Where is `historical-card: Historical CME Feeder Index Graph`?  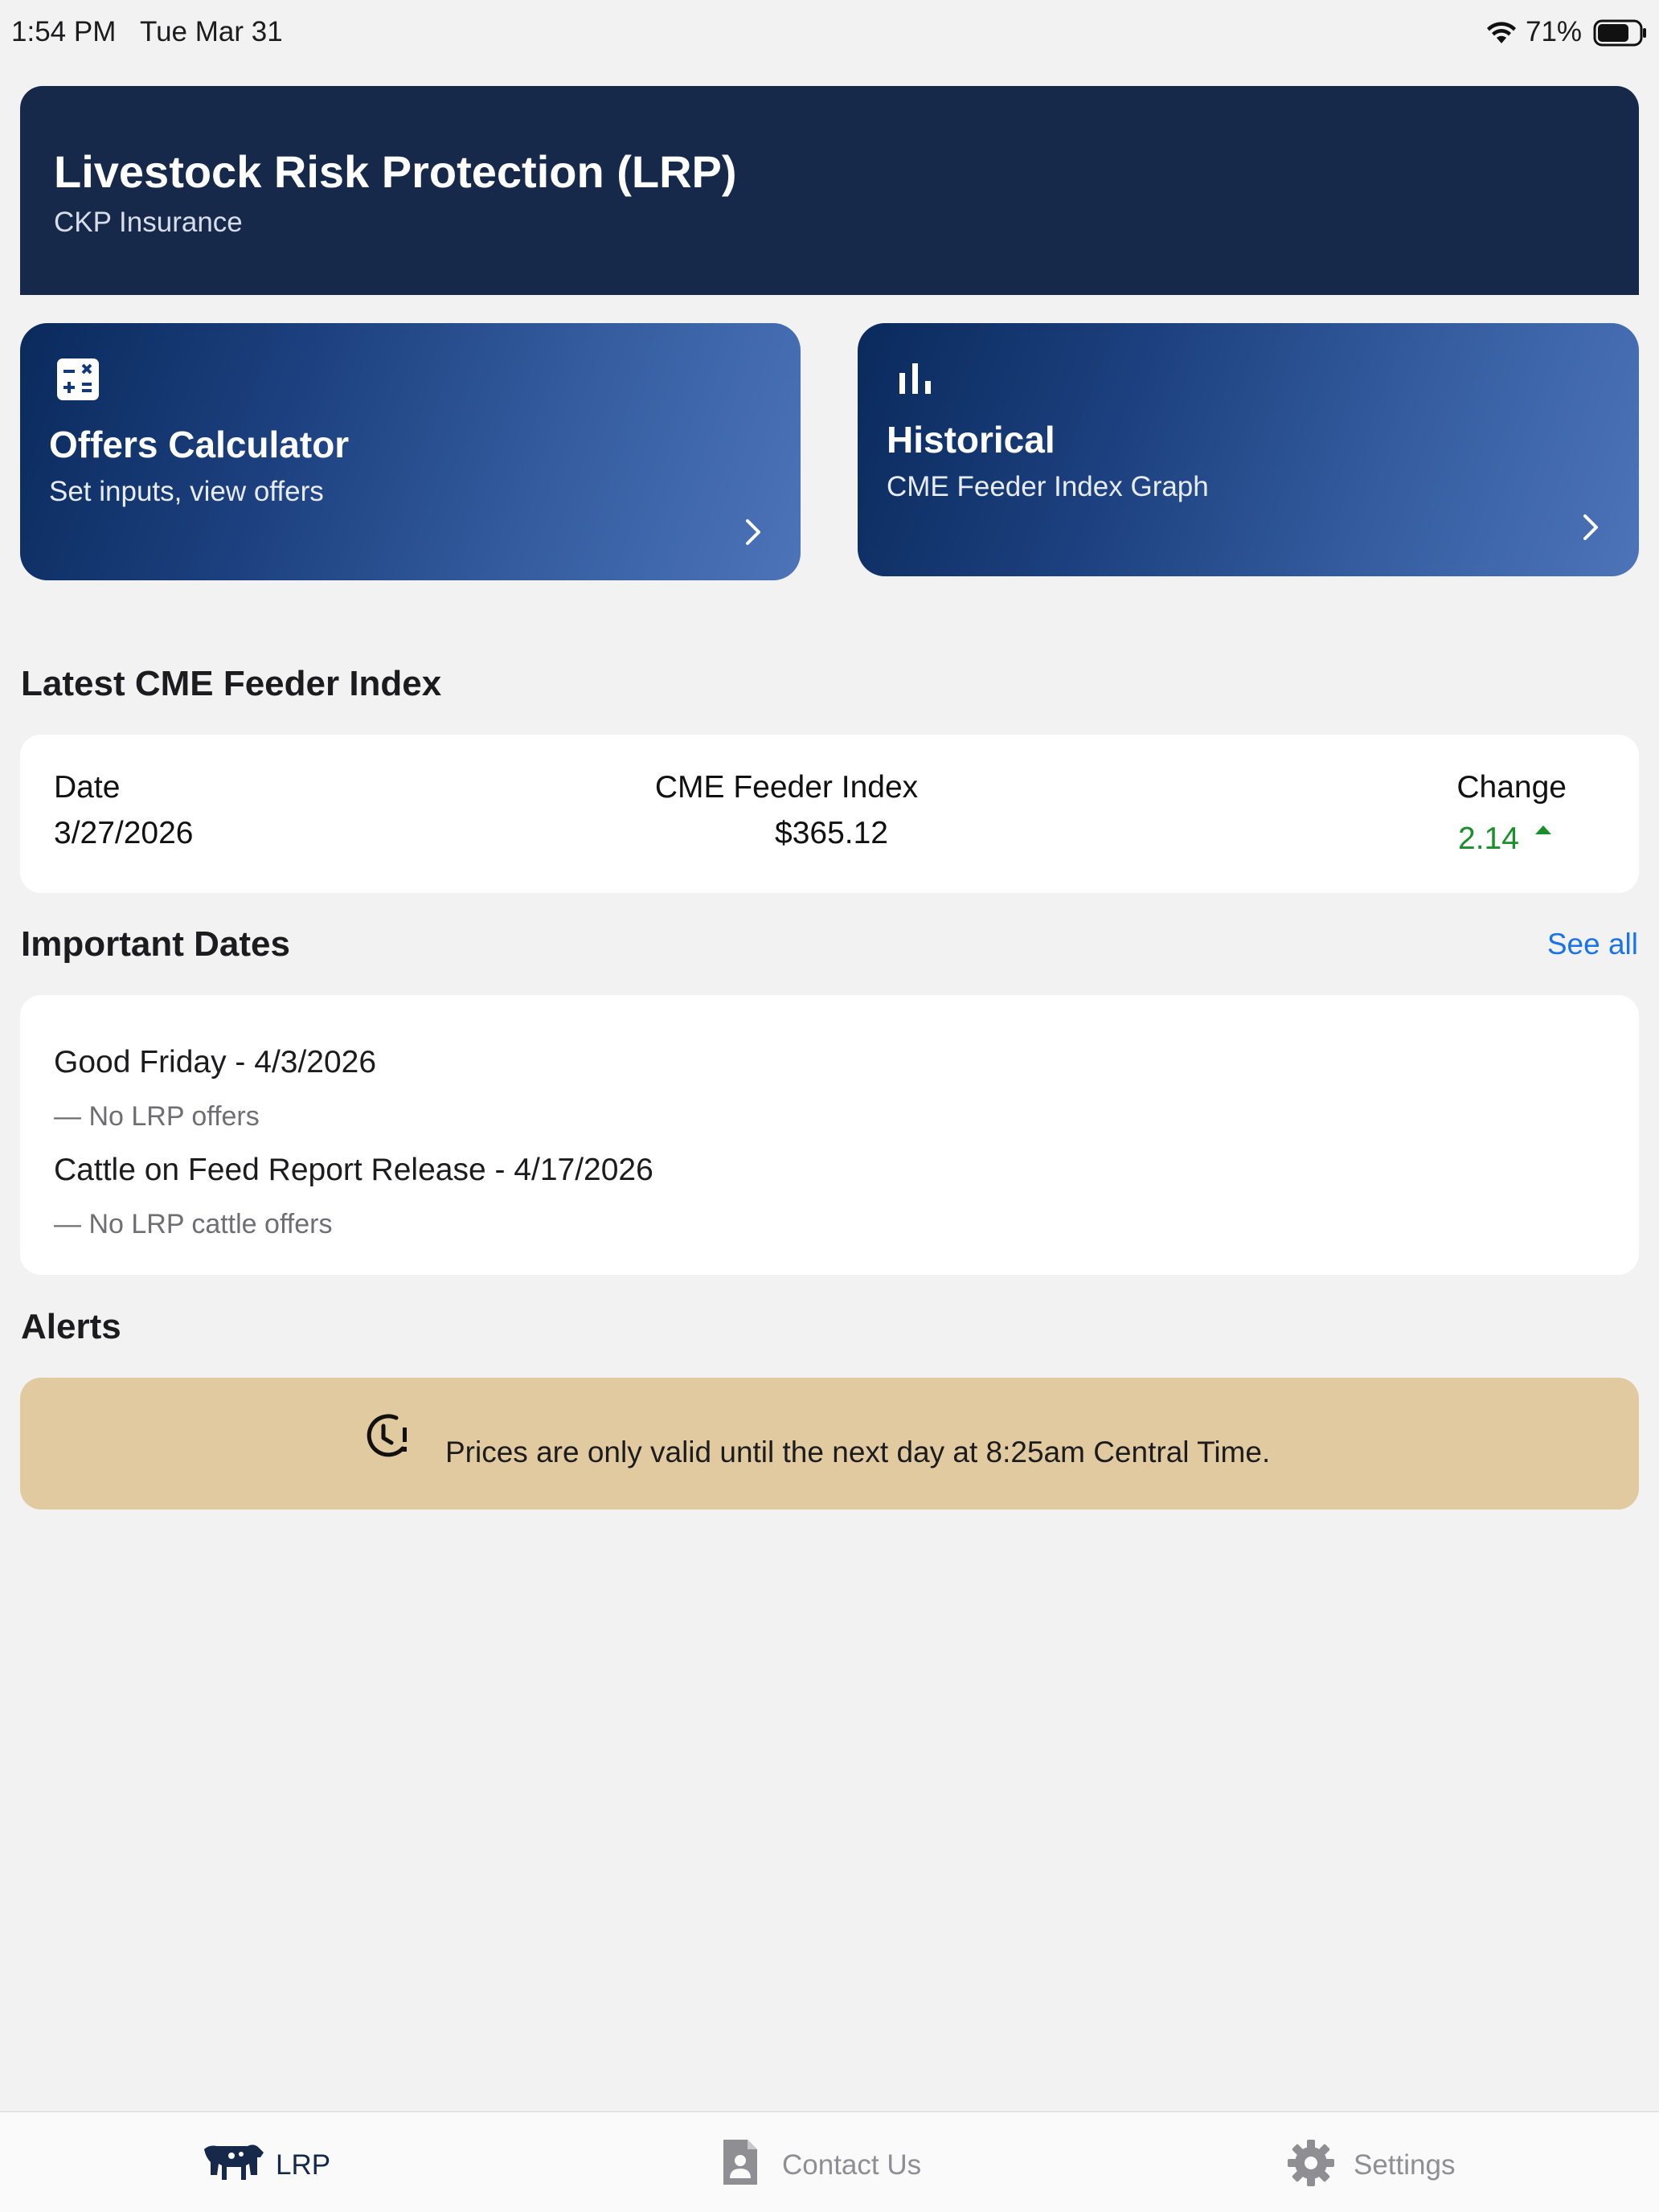
historical-card: Historical CME Feeder Index Graph is located at coordinates (1248, 449).